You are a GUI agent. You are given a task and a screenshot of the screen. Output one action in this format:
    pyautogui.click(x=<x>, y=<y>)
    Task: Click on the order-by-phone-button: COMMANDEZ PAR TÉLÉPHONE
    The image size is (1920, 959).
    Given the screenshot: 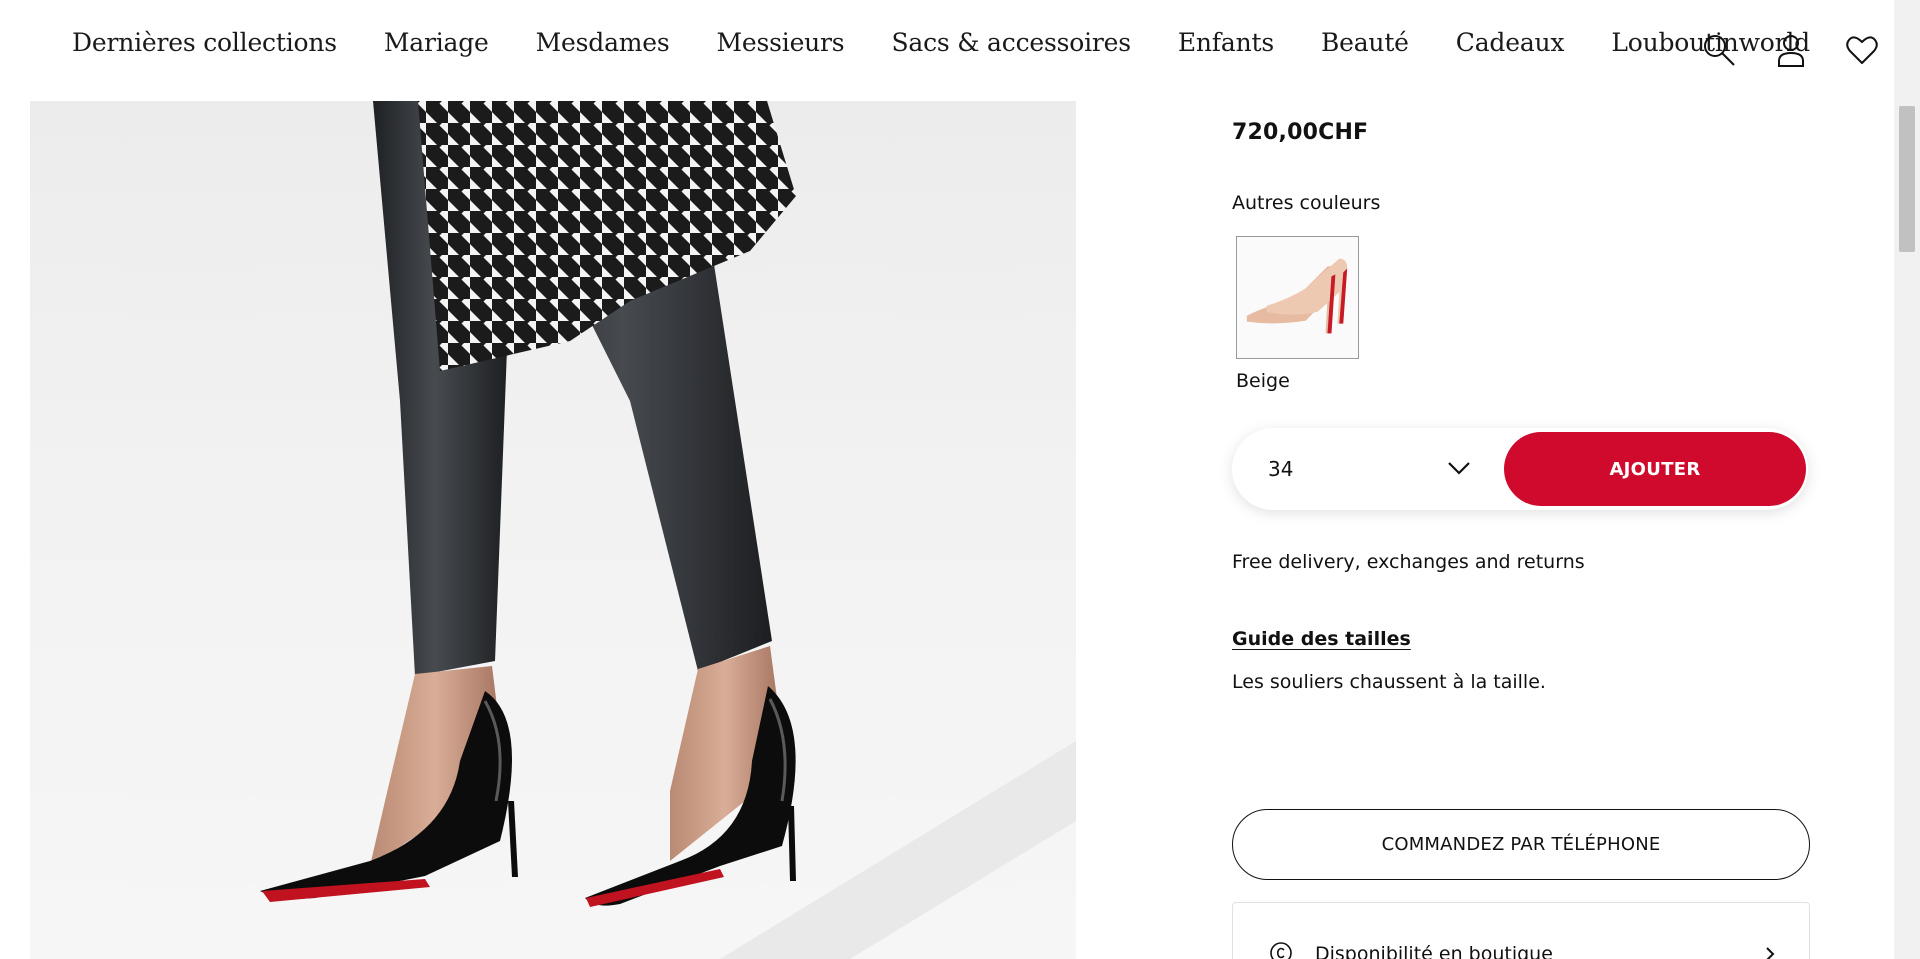 What is the action you would take?
    pyautogui.click(x=1521, y=844)
    